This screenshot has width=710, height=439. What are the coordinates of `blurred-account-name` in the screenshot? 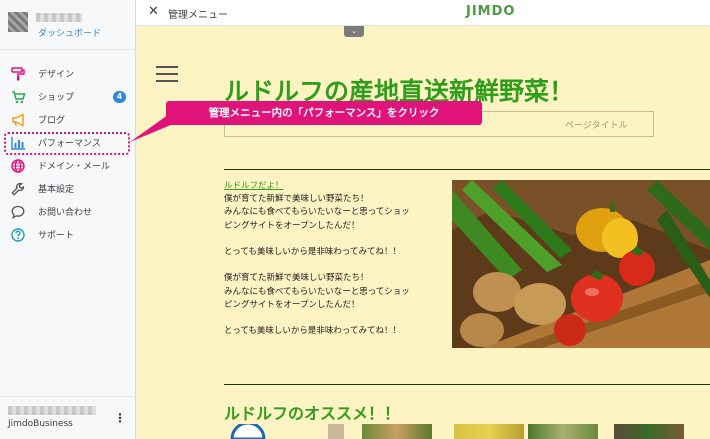 It's located at (52, 410).